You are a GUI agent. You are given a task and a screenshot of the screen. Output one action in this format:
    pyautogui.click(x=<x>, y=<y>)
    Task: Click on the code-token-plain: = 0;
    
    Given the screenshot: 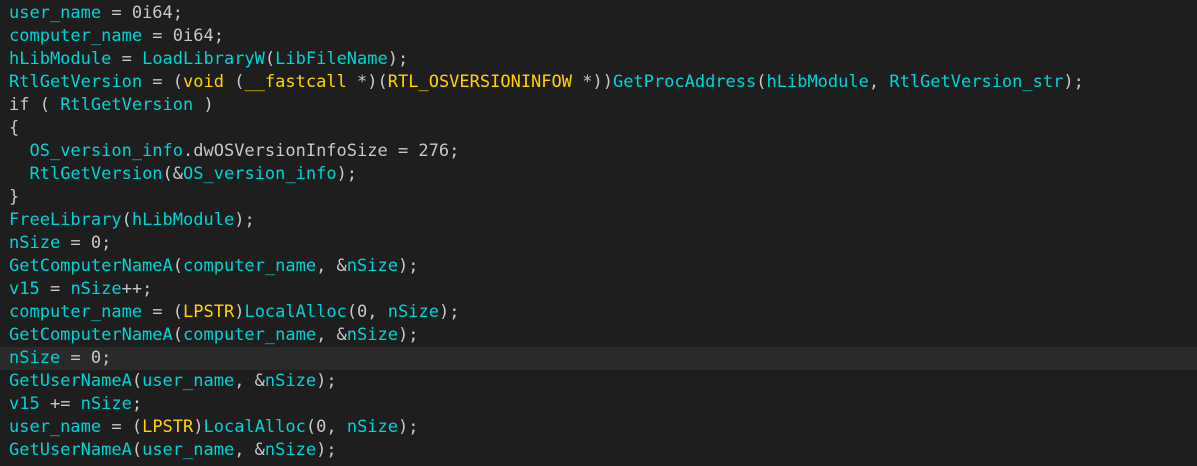 What is the action you would take?
    pyautogui.click(x=86, y=243)
    